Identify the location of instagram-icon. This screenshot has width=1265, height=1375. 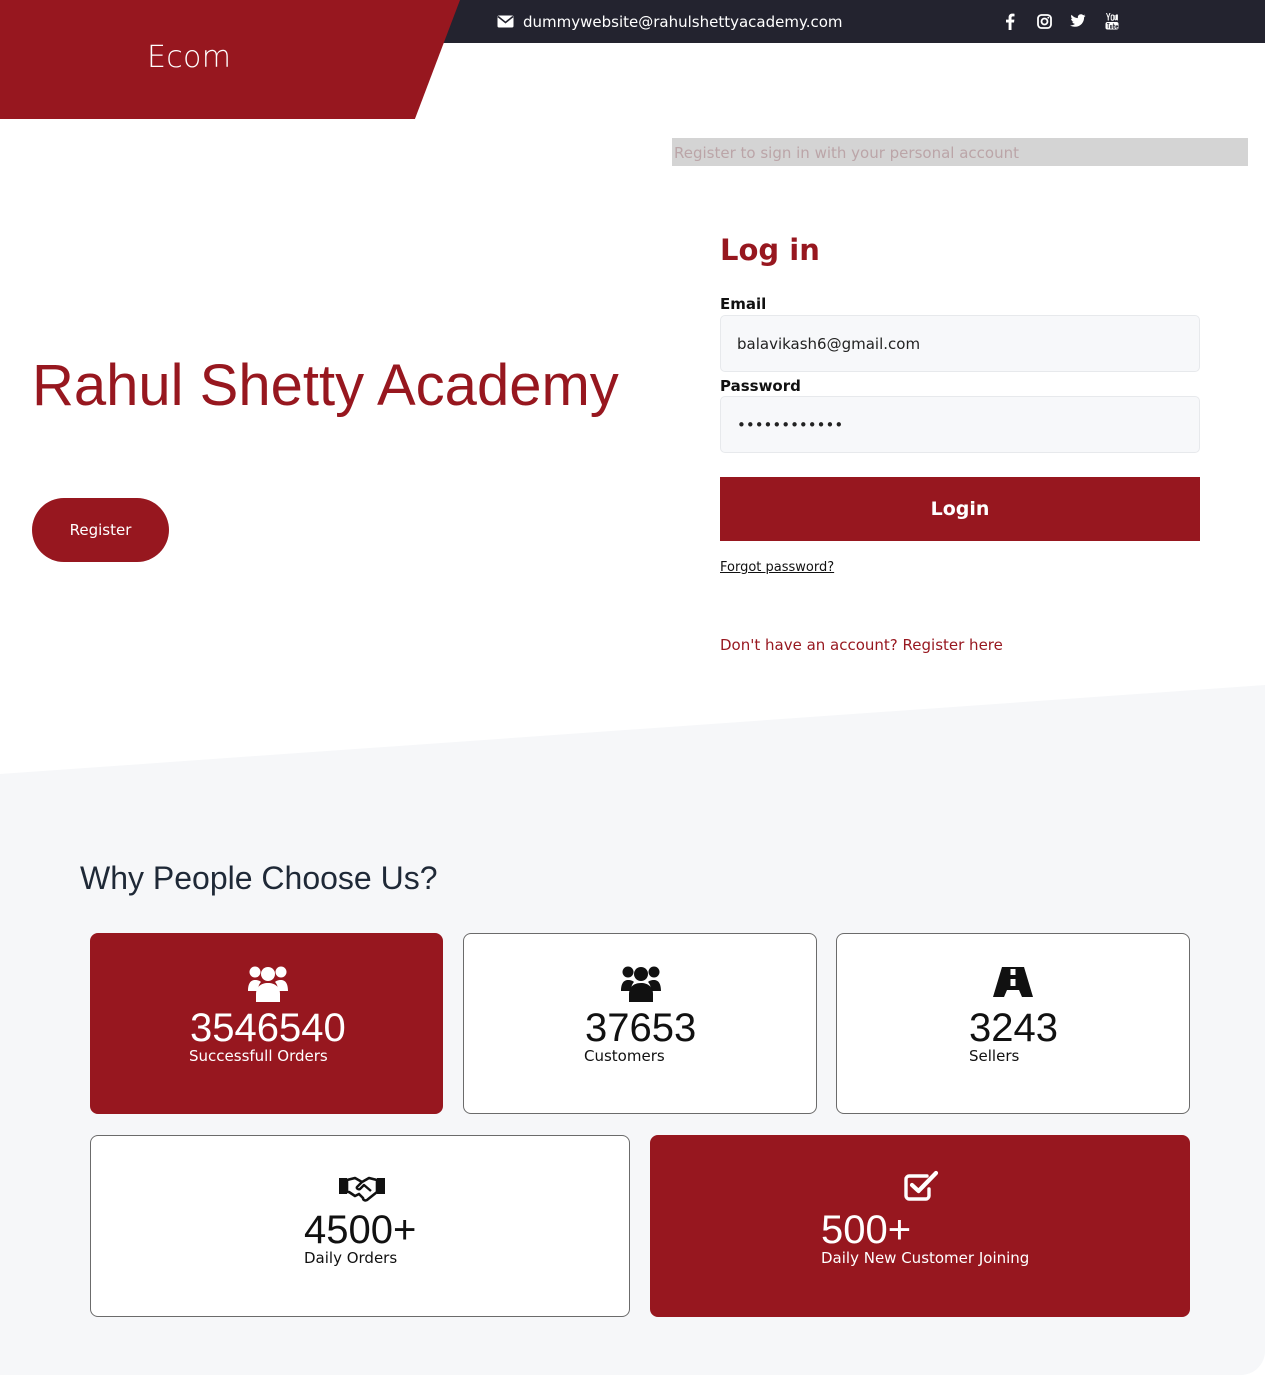
(1044, 21).